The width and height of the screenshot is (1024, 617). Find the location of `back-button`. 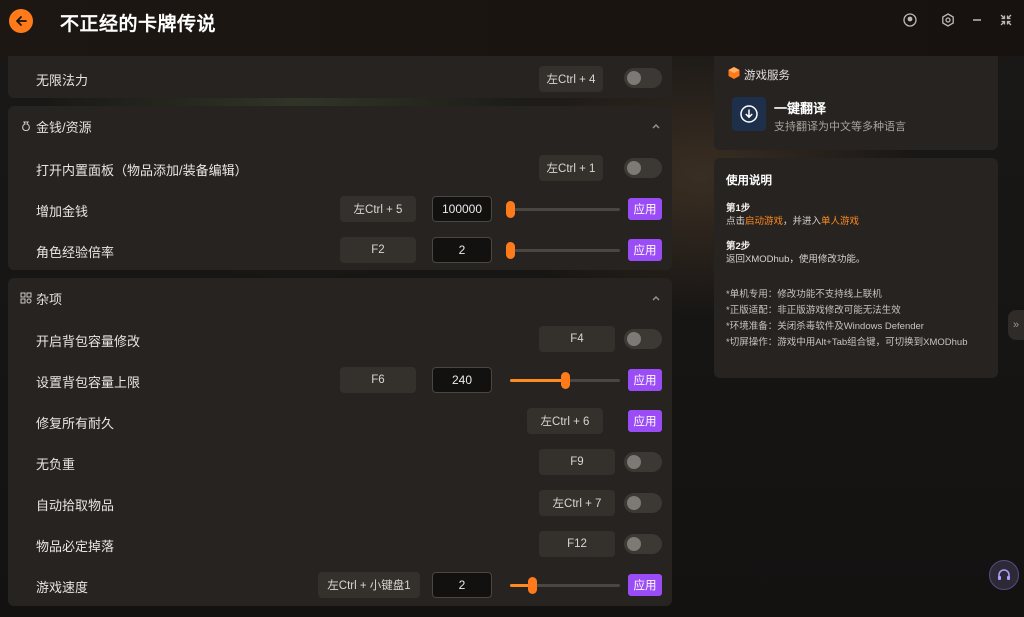

back-button is located at coordinates (21, 21).